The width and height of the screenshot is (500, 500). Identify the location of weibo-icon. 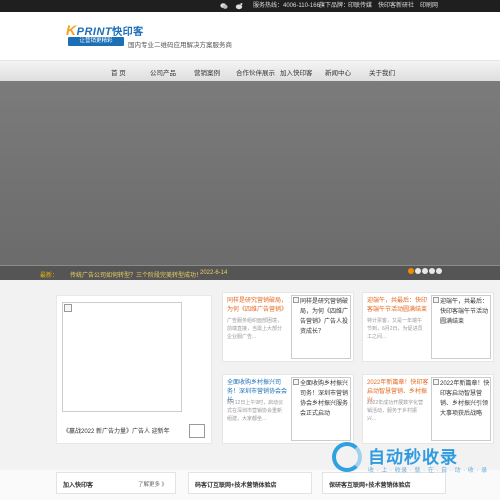
(239, 6).